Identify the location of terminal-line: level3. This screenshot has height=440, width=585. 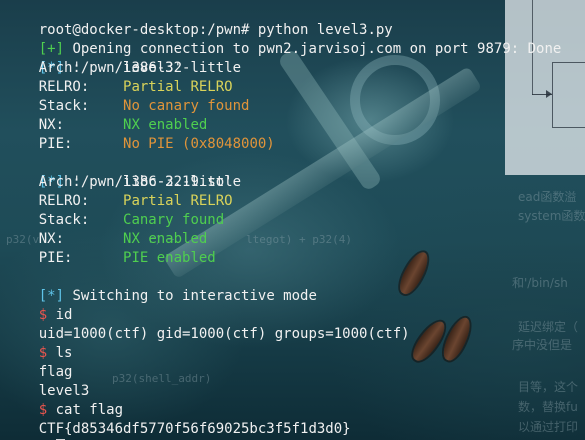
(47, 381).